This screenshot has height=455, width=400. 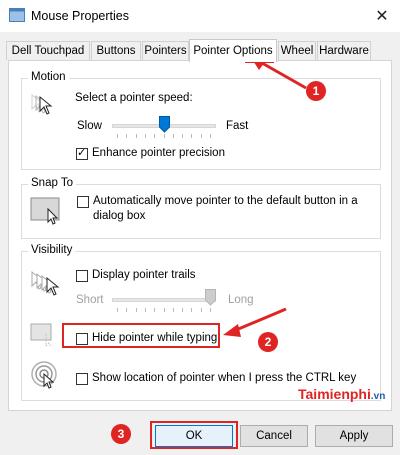 What do you see at coordinates (268, 342) in the screenshot?
I see `step-badge-2: 2` at bounding box center [268, 342].